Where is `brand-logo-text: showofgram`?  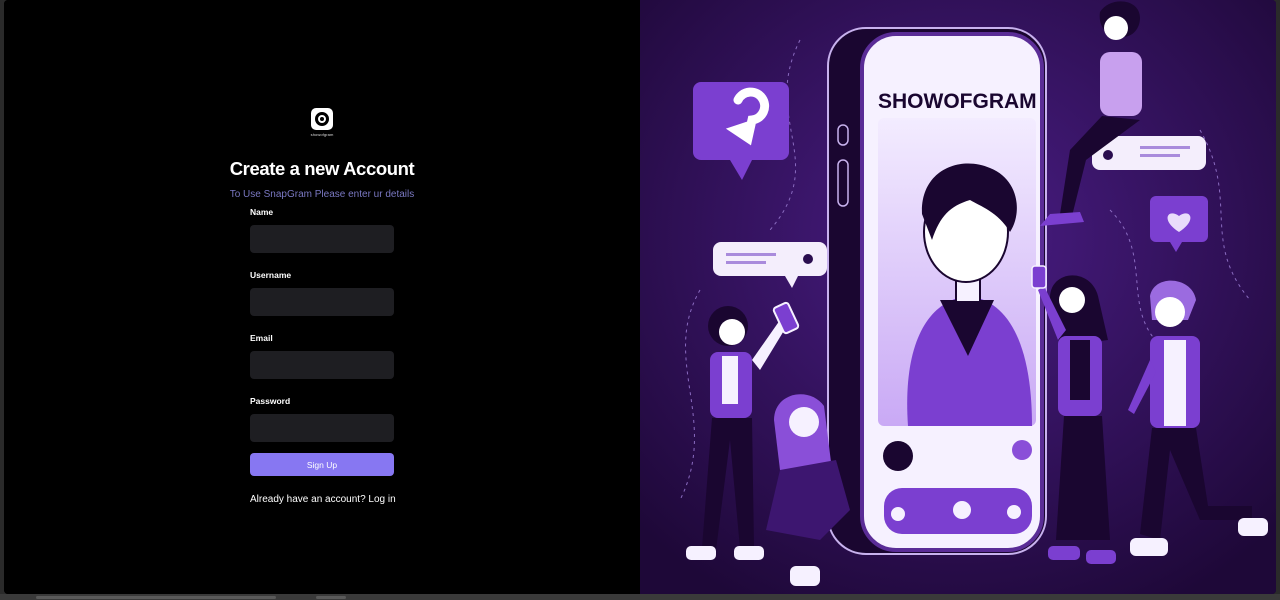
brand-logo-text: showofgram is located at coordinates (322, 134).